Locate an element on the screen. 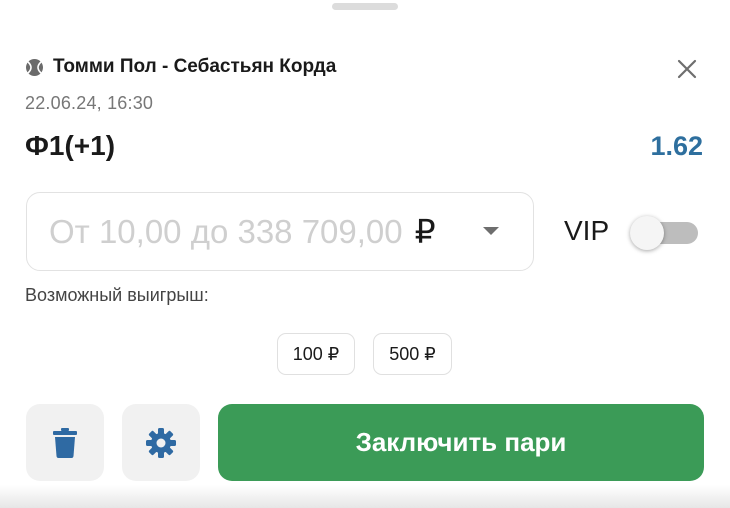  possible-payout-label: Возможный выигрыш: is located at coordinates (117, 295).